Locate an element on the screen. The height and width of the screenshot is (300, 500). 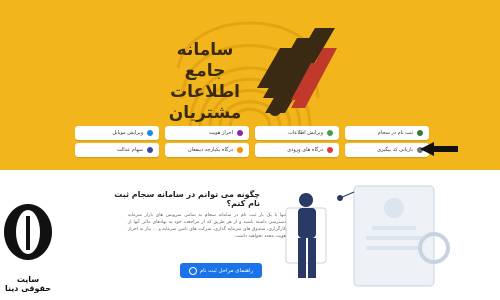
hero-title: سامانه جامع اطلاعات مشتریان is located at coordinates (205, 82).